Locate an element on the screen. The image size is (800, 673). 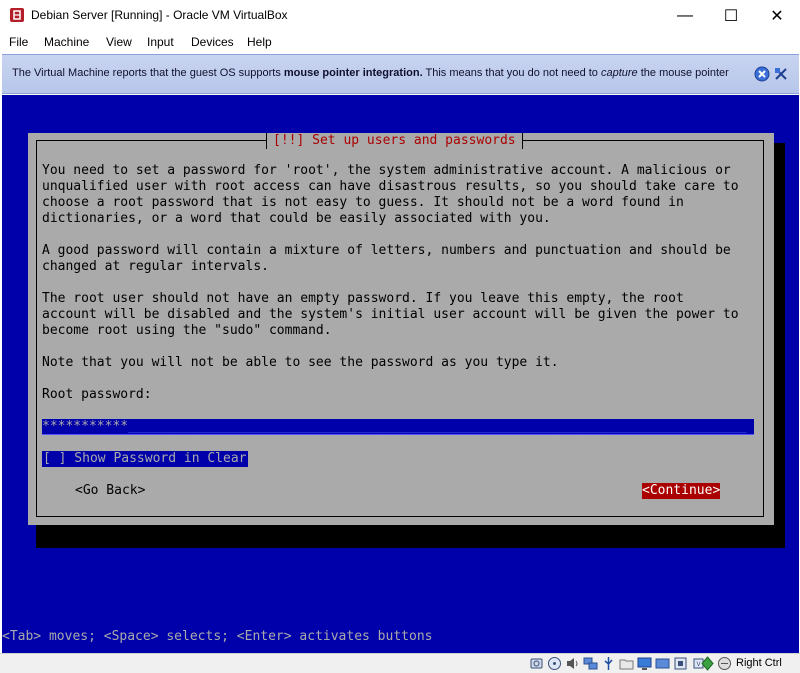
menu-input: Input is located at coordinates (160, 42).